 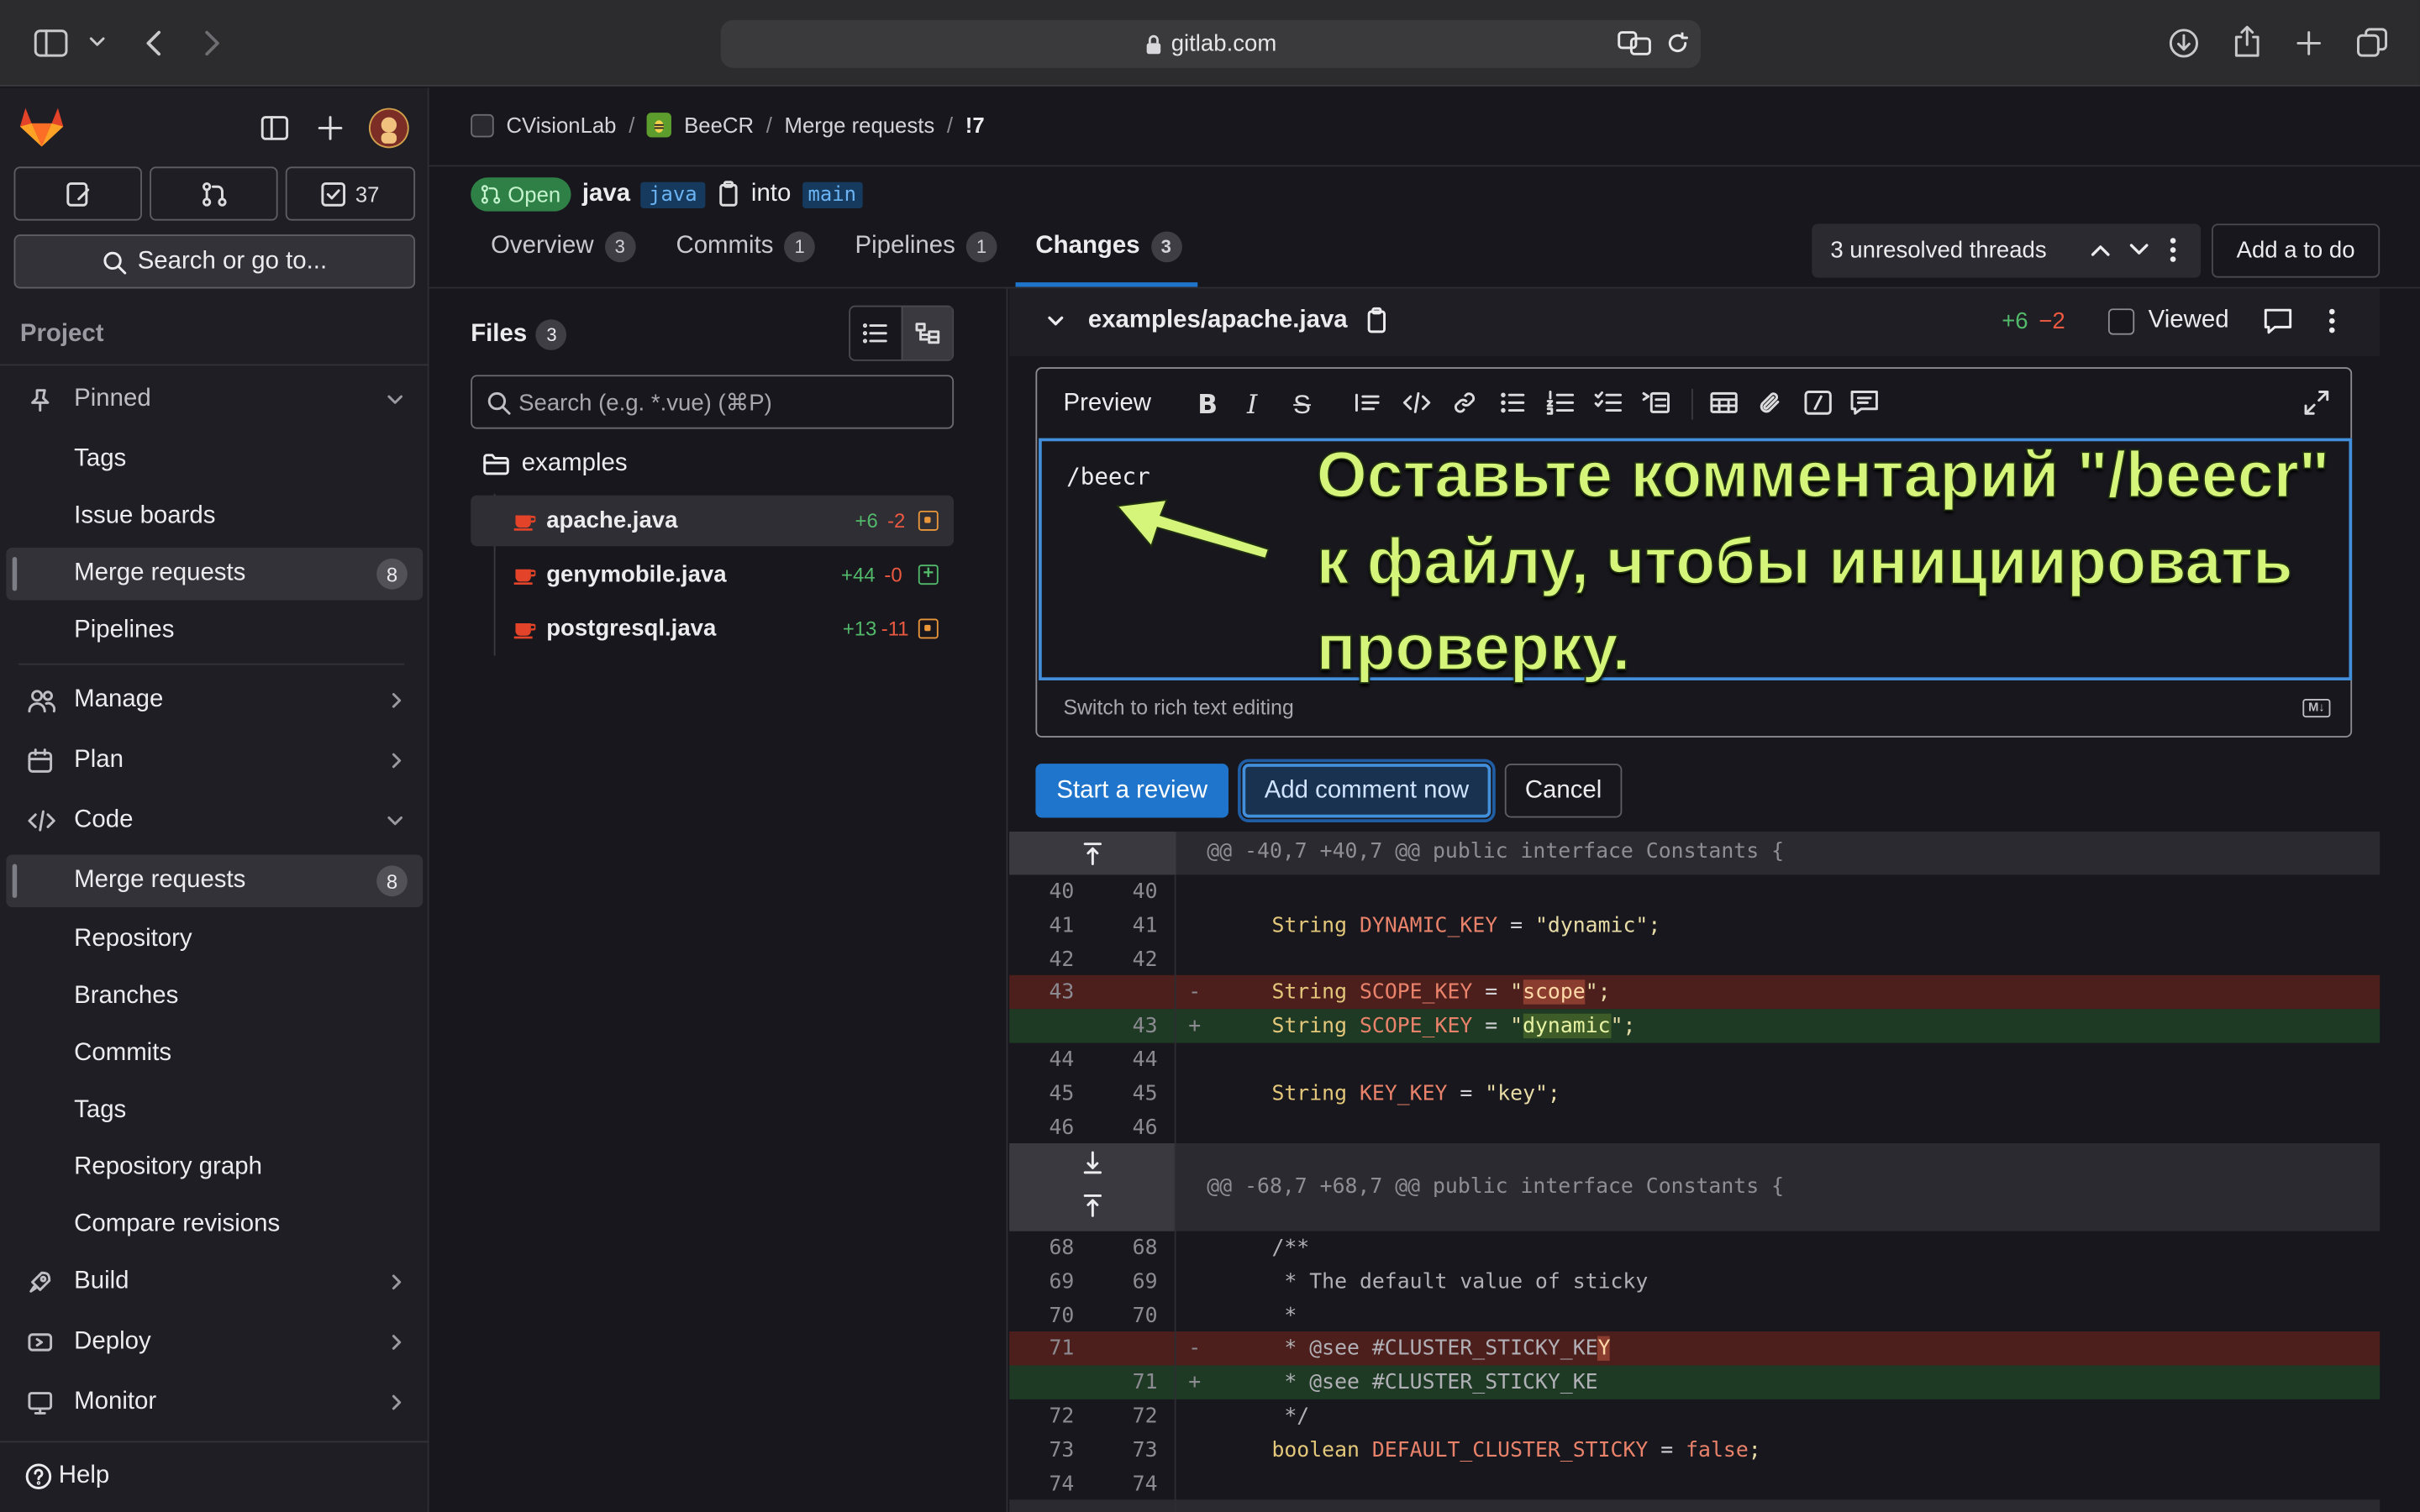 What do you see at coordinates (1127, 1059) in the screenshot?
I see `new-line-number: 44` at bounding box center [1127, 1059].